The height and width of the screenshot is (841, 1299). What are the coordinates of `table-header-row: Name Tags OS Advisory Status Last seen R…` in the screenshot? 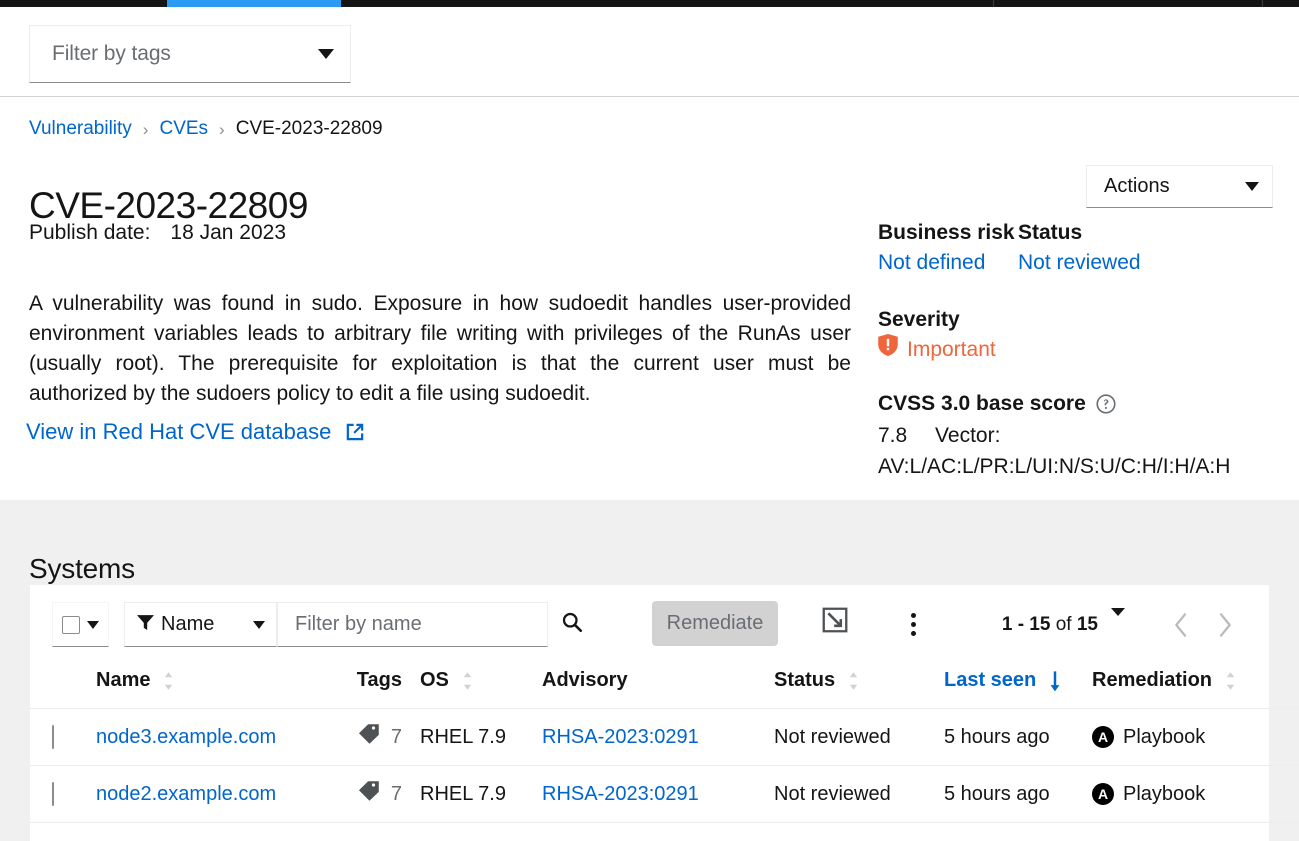 It's located at (664, 686).